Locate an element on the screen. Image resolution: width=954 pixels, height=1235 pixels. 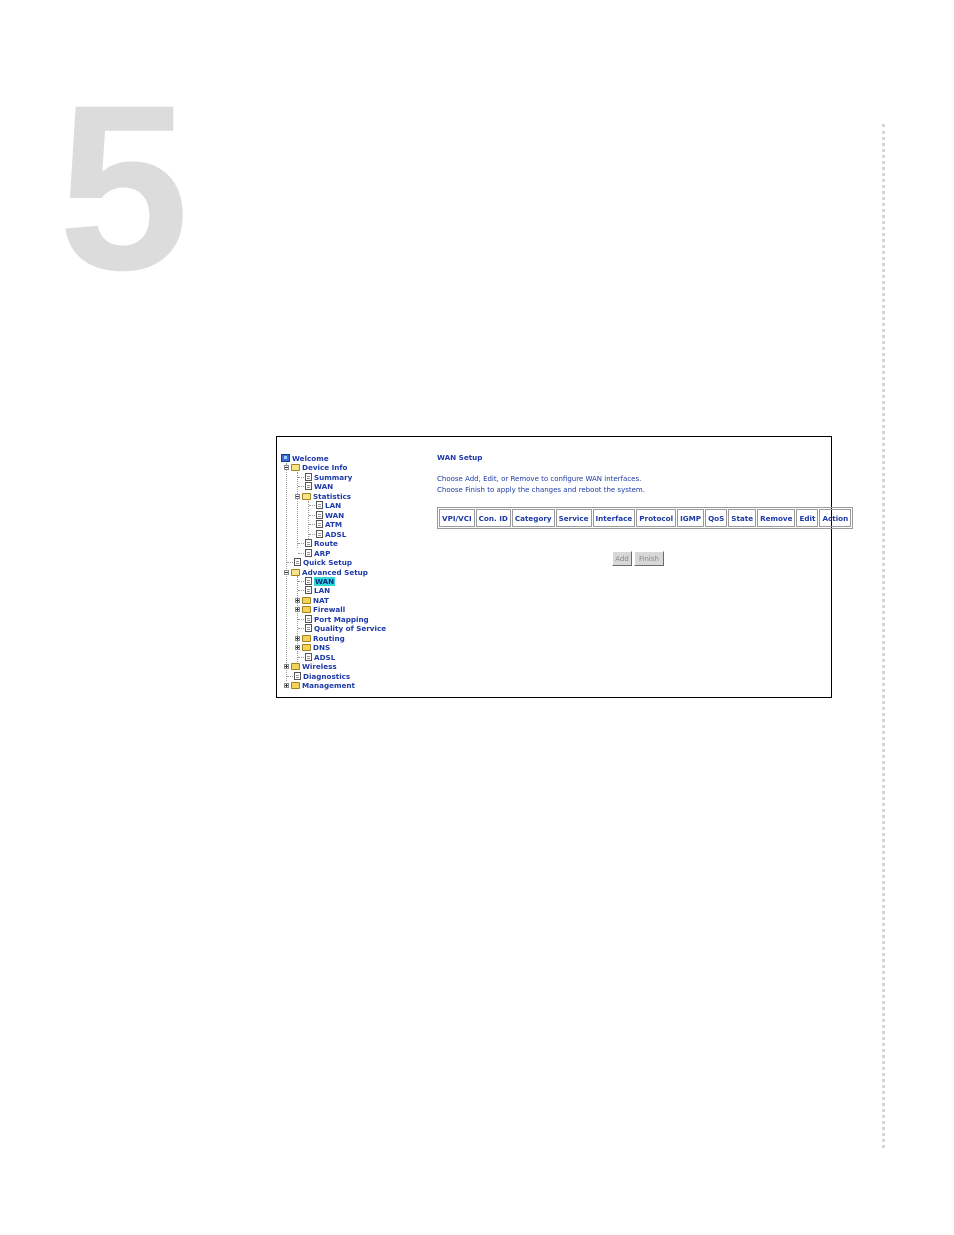
tree-item-firewall: Firewall is located at coordinates (320, 609).